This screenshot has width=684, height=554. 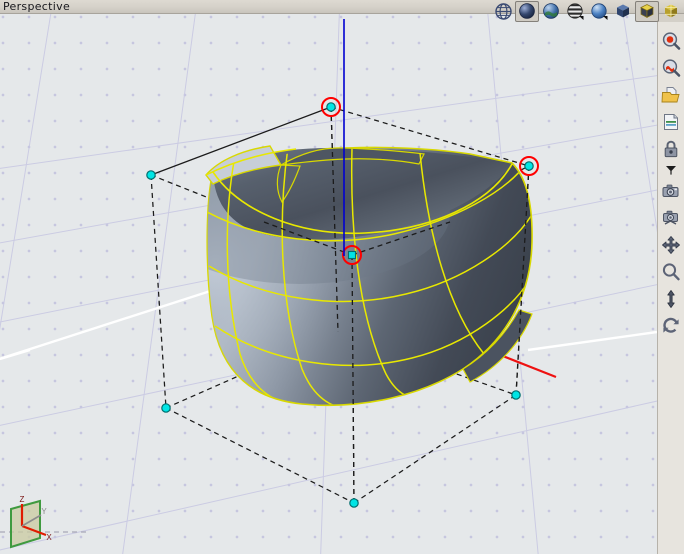 I want to click on ghosted-sphere-icon-button, so click(x=575, y=11).